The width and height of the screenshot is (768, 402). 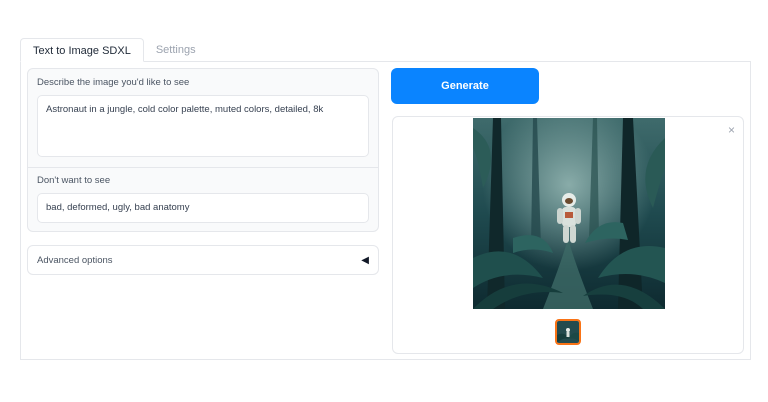 I want to click on image-thumbnail, so click(x=568, y=332).